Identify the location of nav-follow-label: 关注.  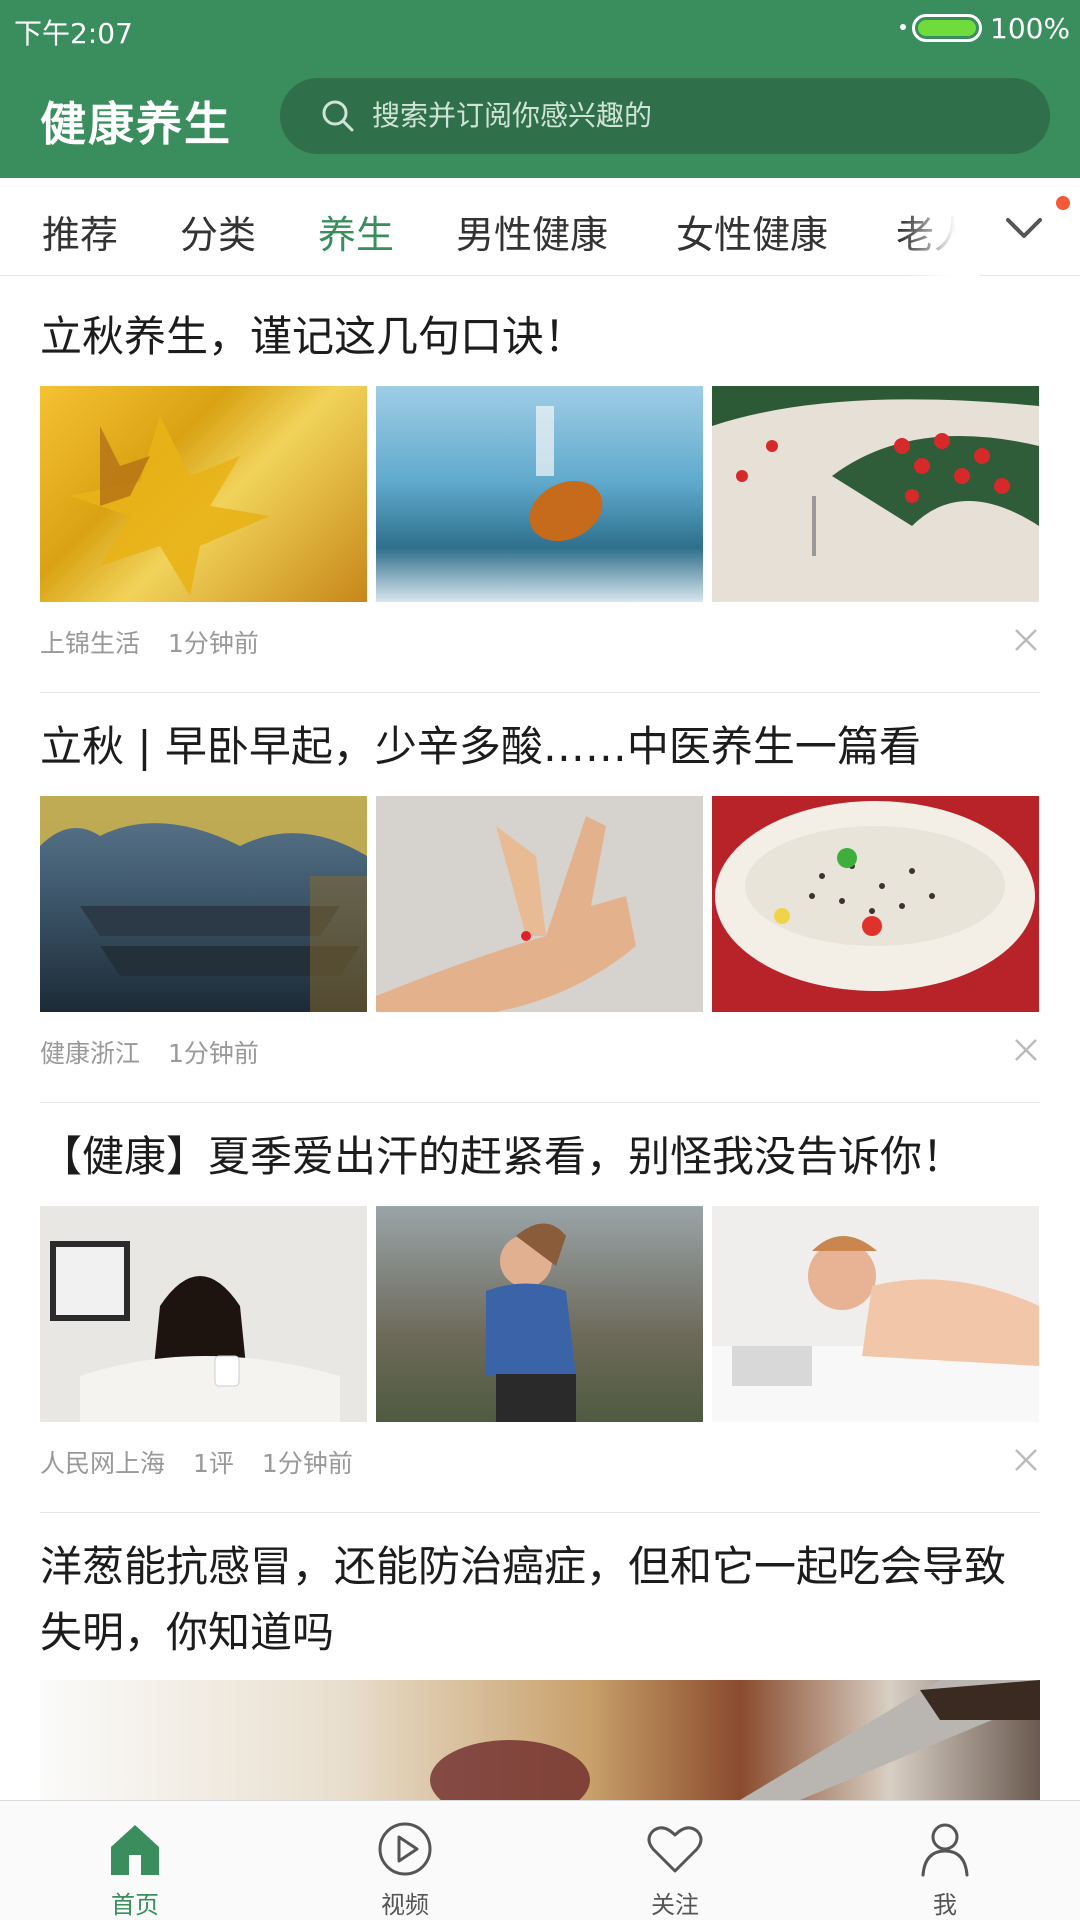
(675, 1905).